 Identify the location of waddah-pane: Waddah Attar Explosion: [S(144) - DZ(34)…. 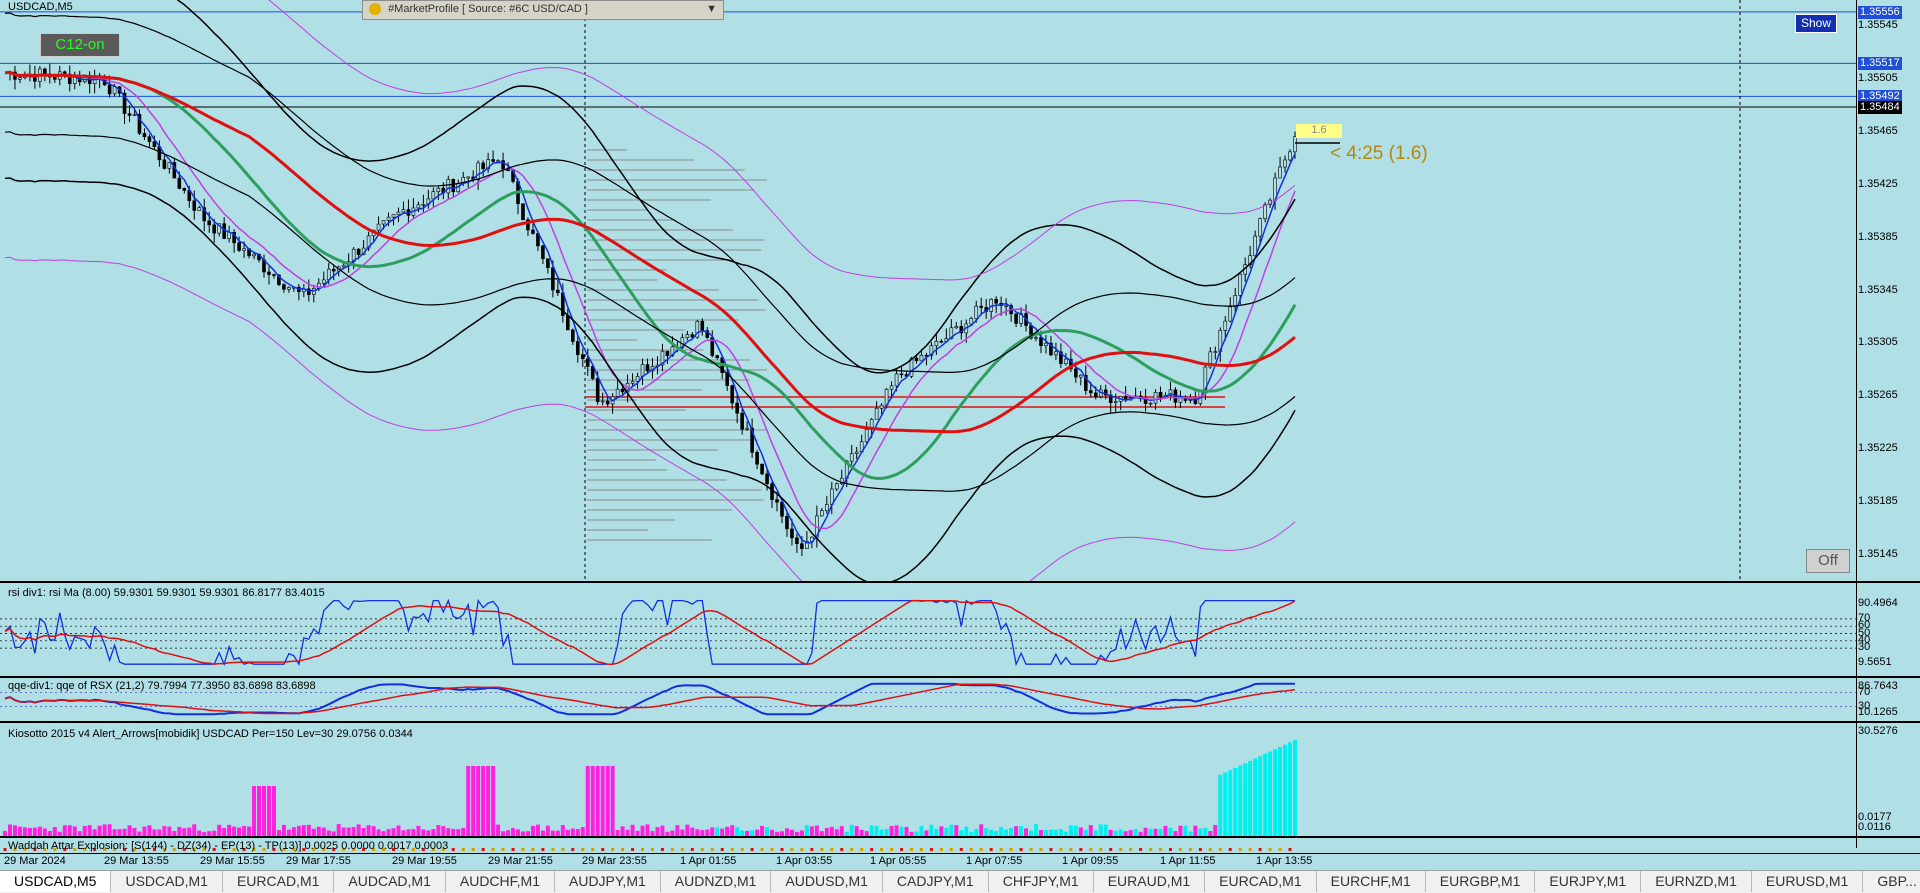
(960, 845).